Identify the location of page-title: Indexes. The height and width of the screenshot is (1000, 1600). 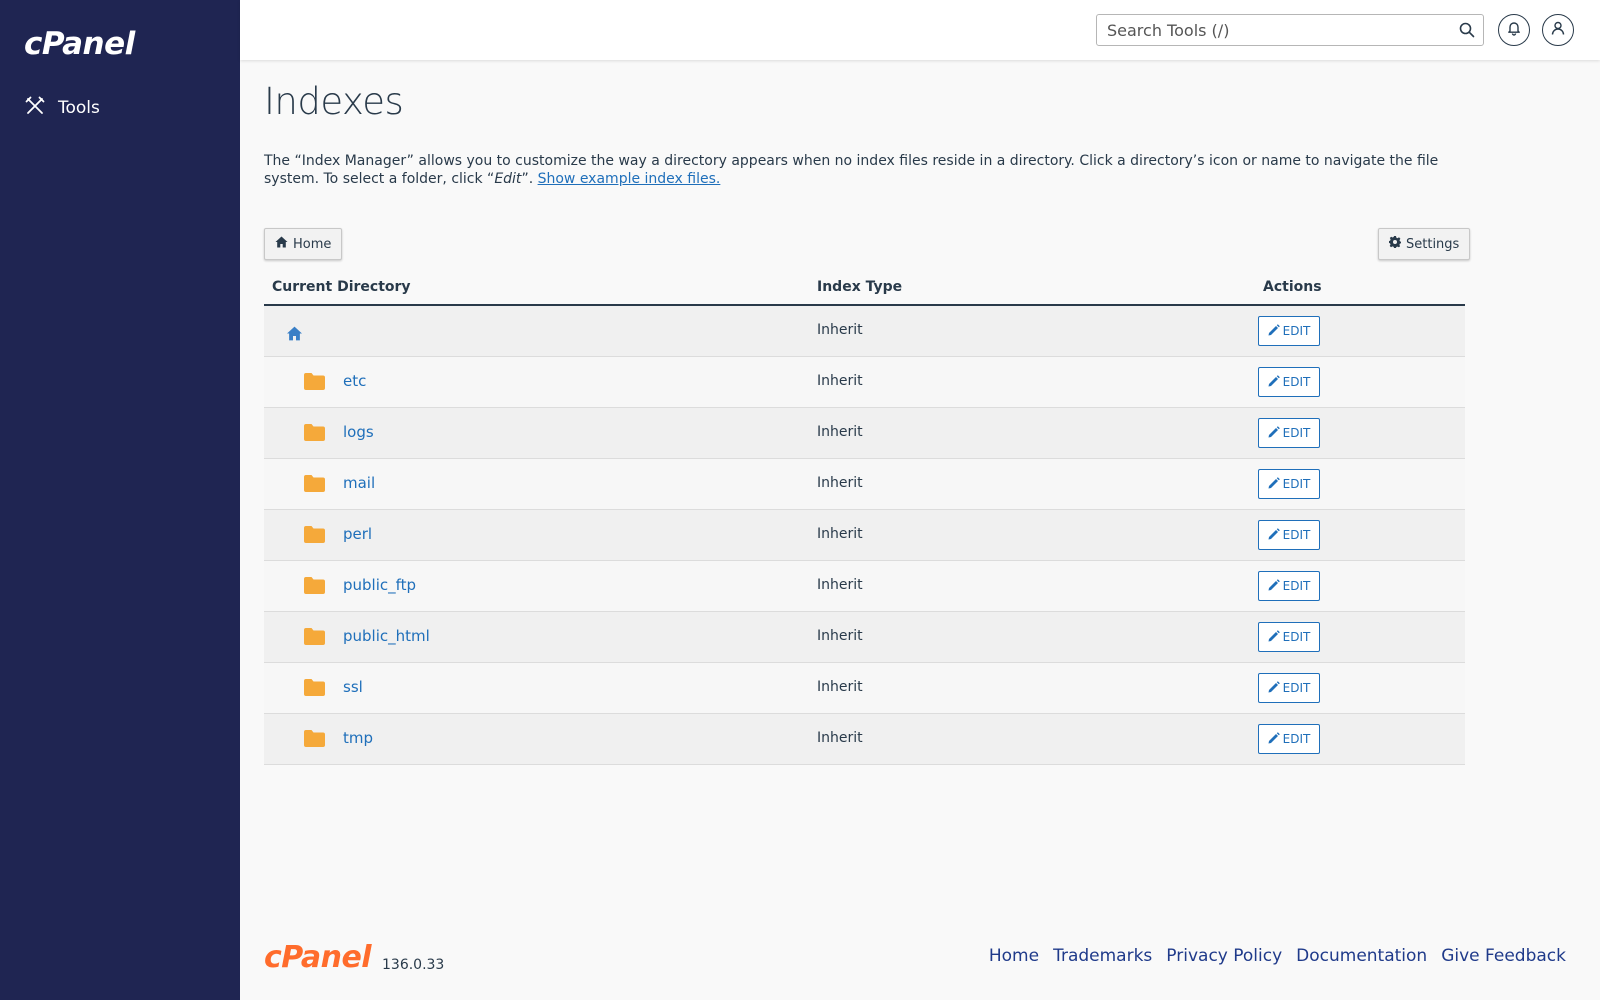
(334, 101).